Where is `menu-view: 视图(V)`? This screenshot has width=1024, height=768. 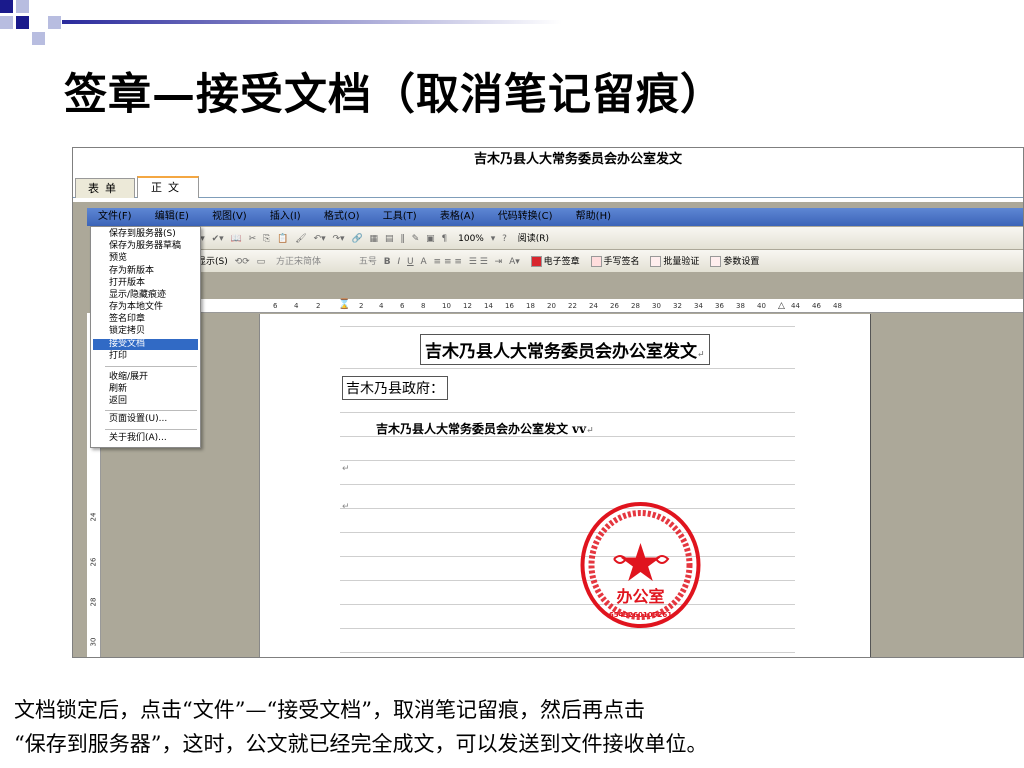 menu-view: 视图(V) is located at coordinates (228, 217).